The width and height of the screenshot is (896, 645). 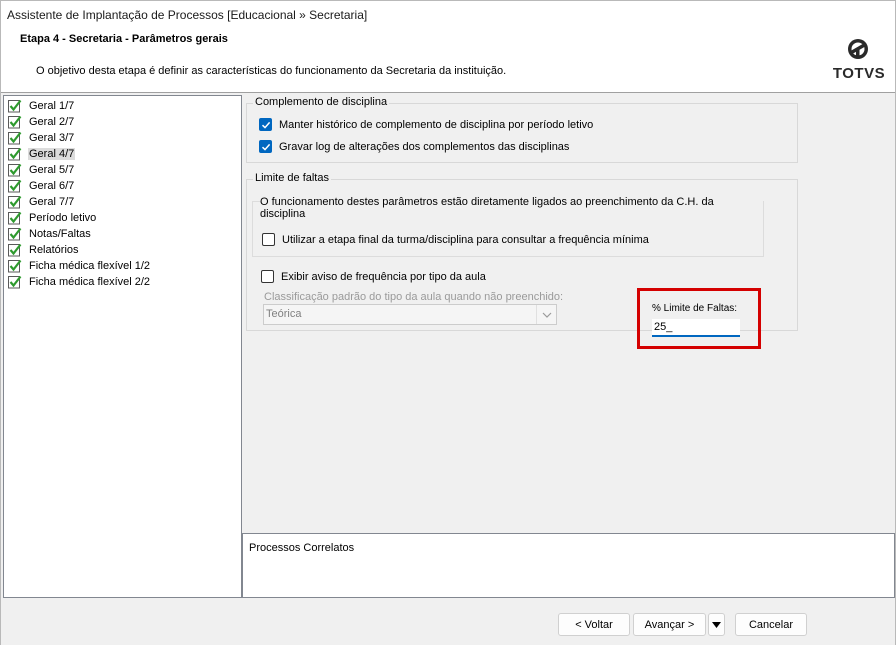 I want to click on tree-item-label: Ficha médica flexível 2/2, so click(x=90, y=282).